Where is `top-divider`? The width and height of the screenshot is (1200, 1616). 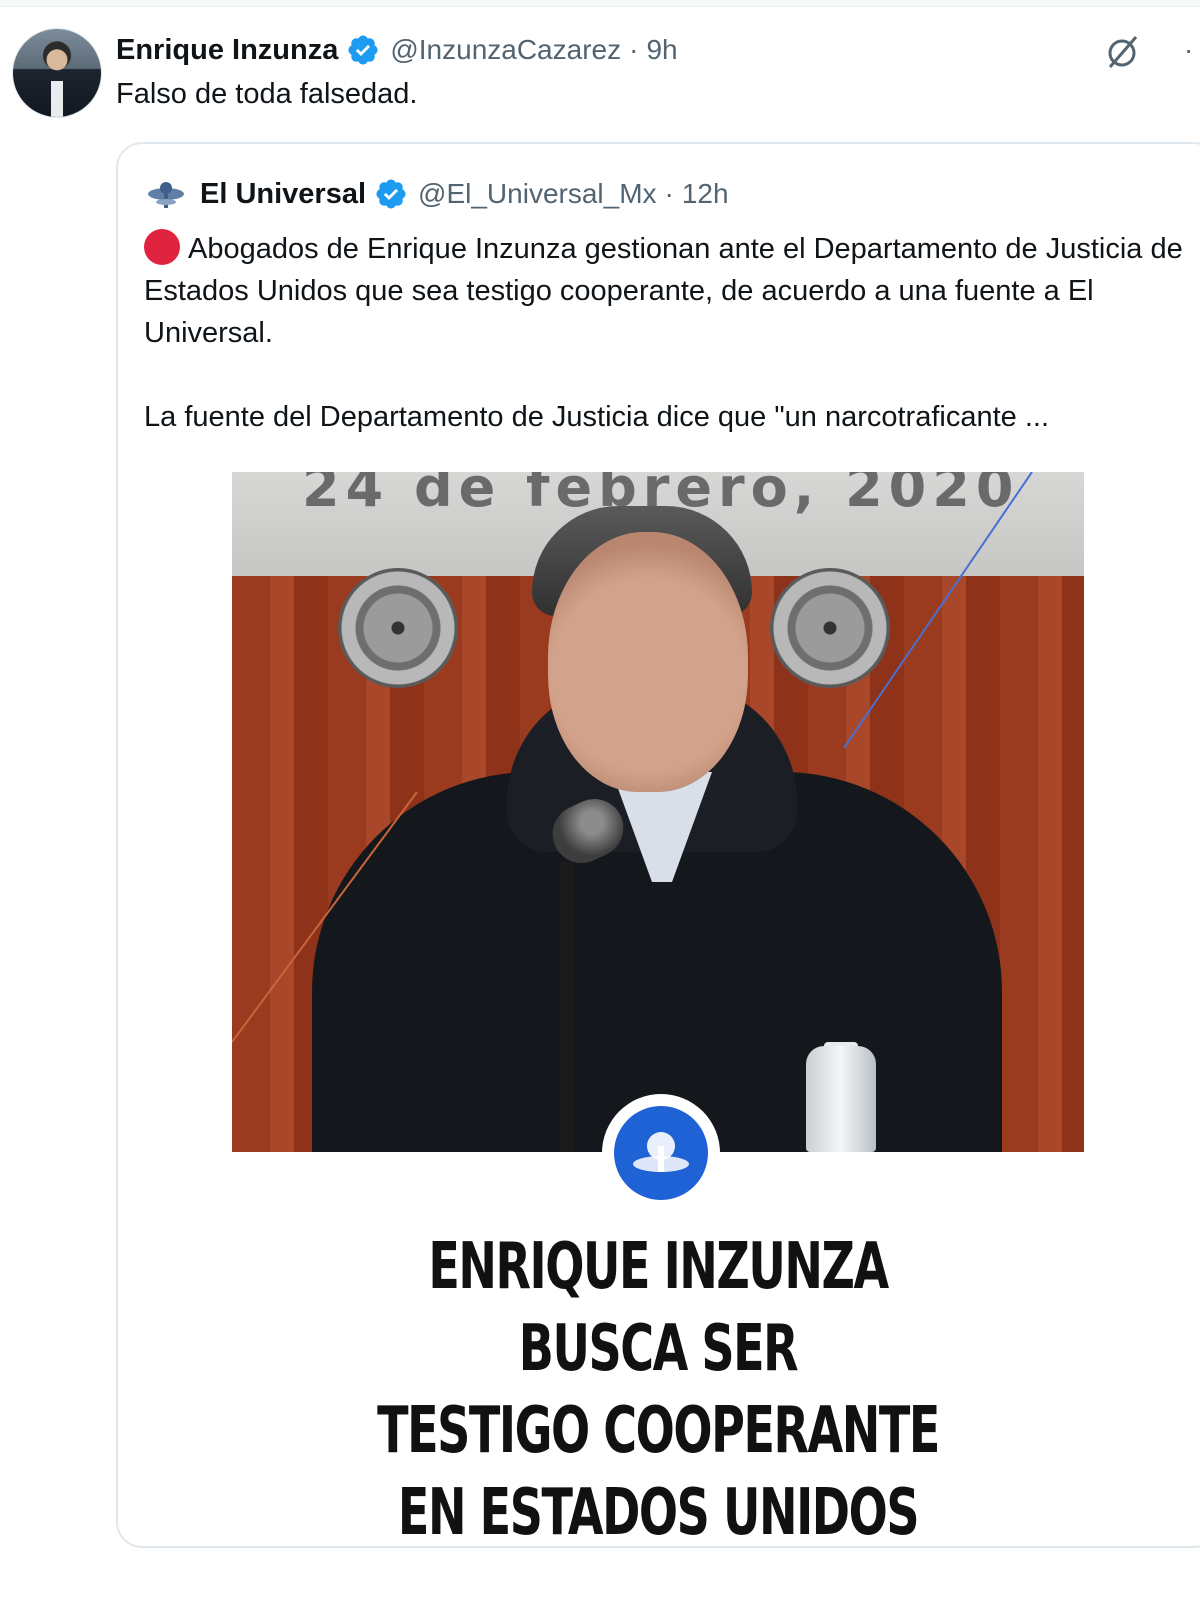 top-divider is located at coordinates (600, 3).